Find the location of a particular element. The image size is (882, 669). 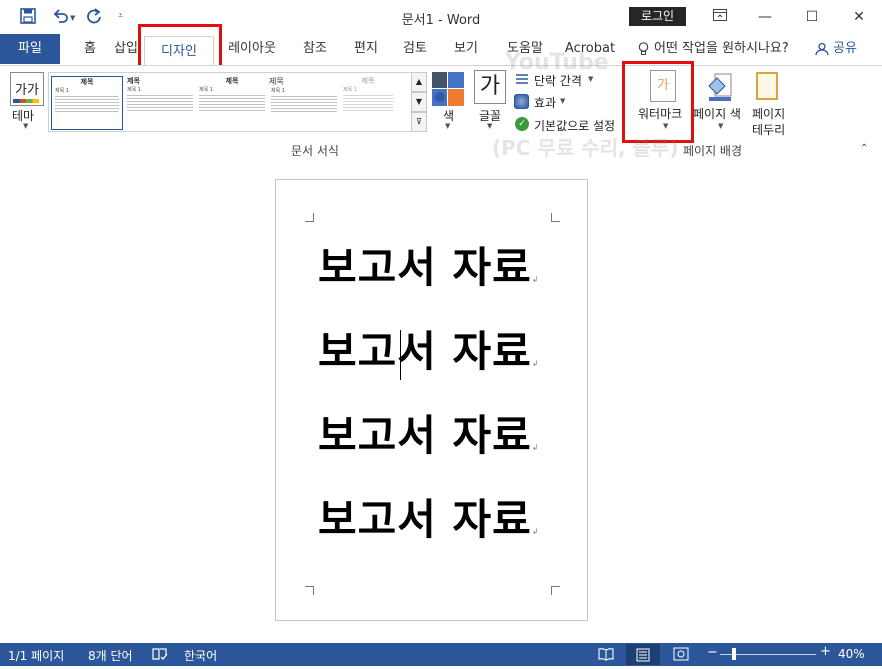

page-background-group-label: 페이지 배경 is located at coordinates (713, 151).